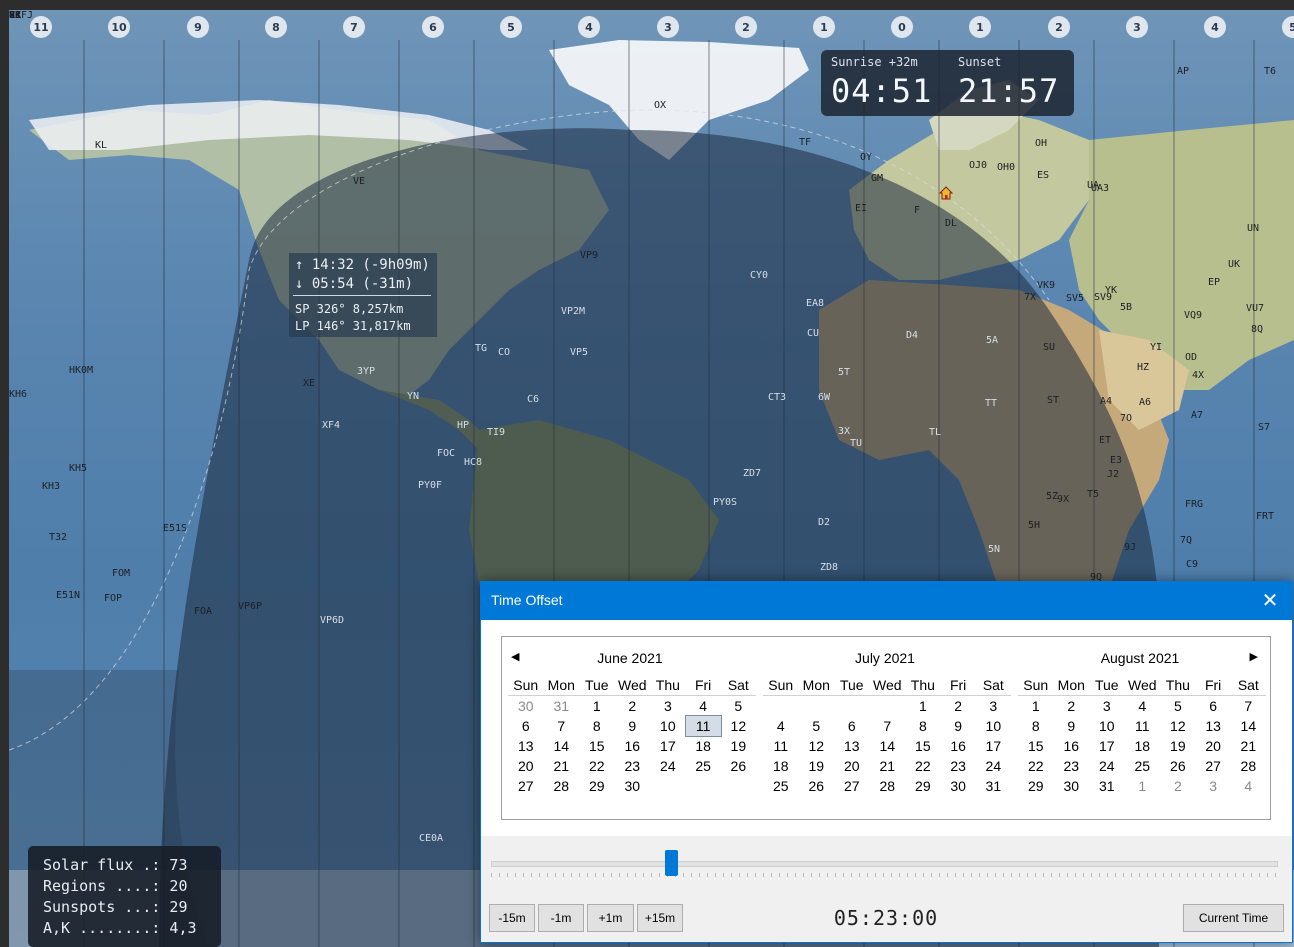 This screenshot has height=947, width=1294. I want to click on close-icon: ✕, so click(1270, 600).